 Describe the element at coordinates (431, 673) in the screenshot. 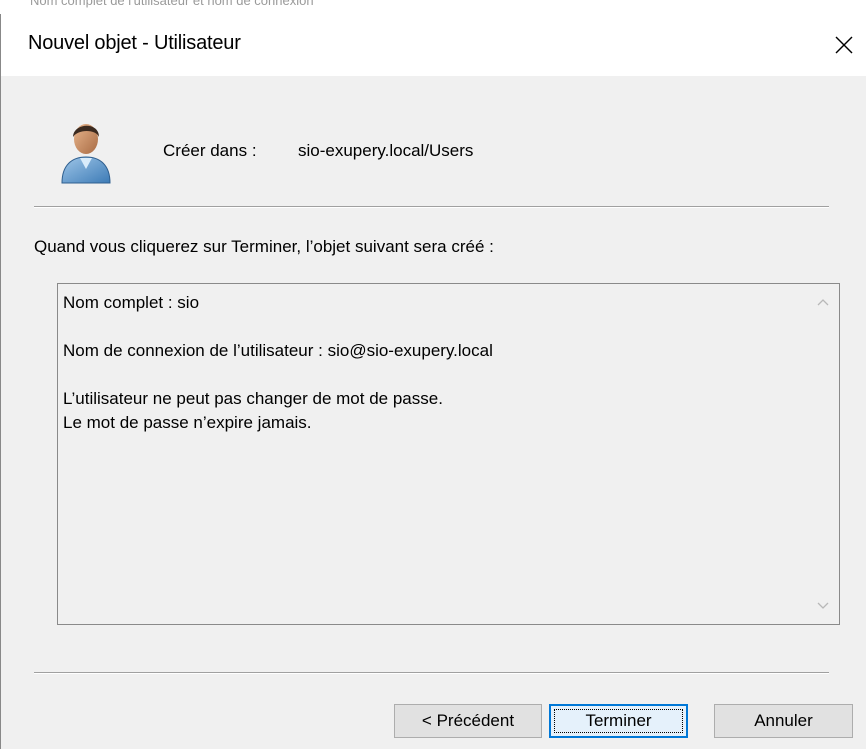

I see `bottom-separator` at that location.